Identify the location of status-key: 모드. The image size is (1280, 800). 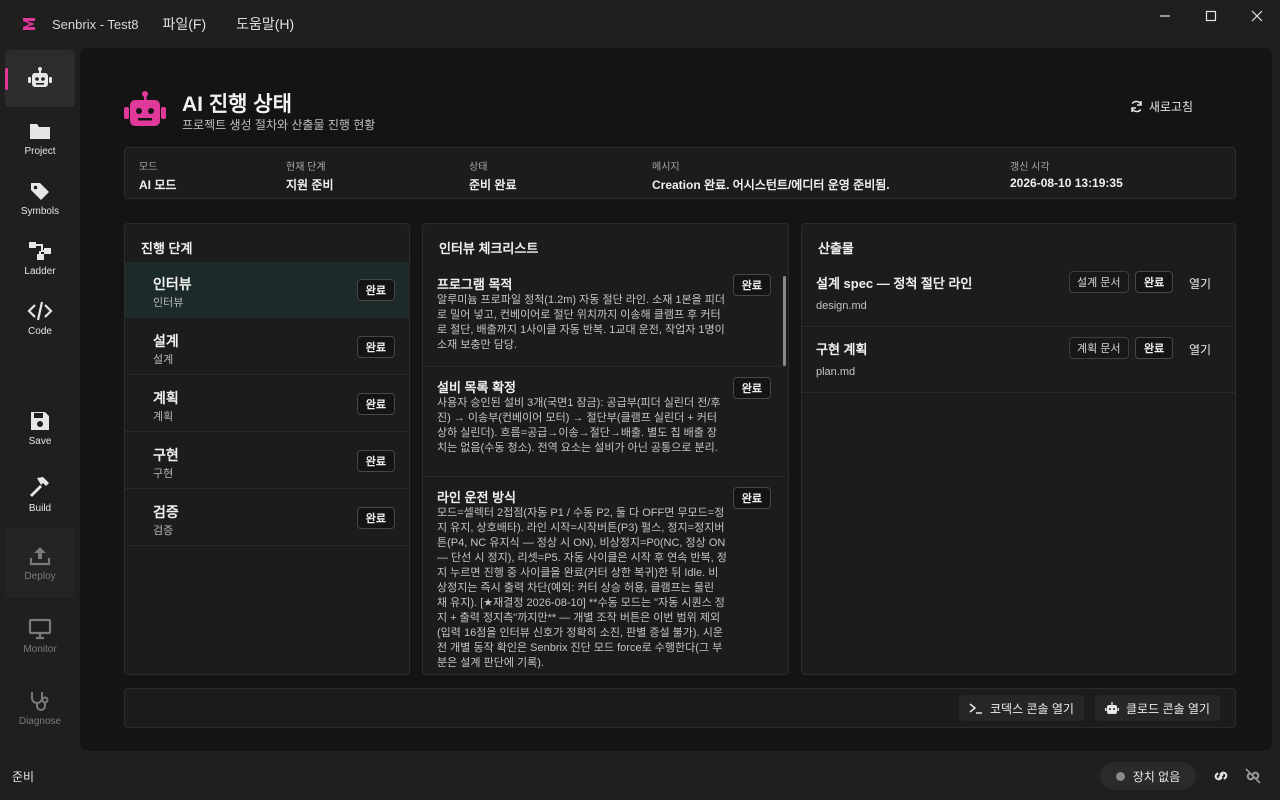
(148, 167).